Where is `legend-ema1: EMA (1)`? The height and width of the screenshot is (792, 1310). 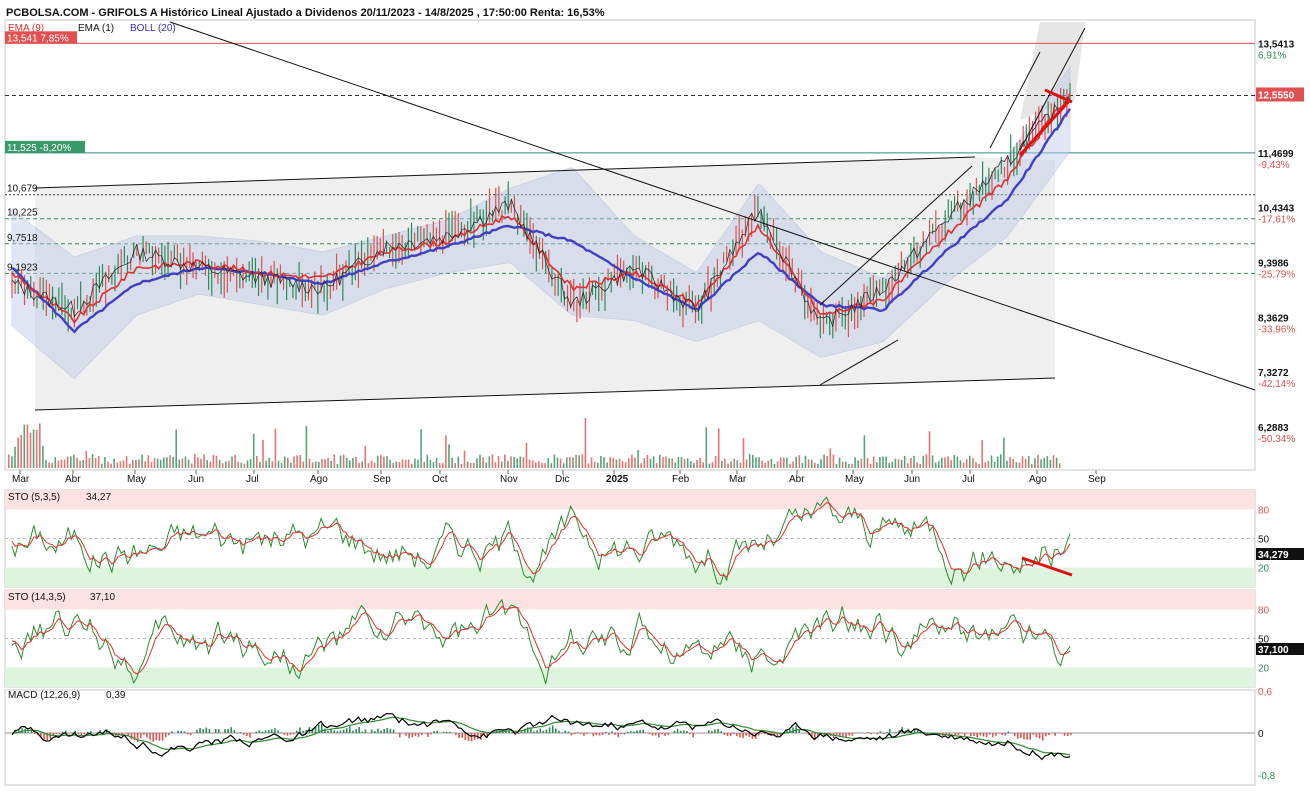
legend-ema1: EMA (1) is located at coordinates (96, 28).